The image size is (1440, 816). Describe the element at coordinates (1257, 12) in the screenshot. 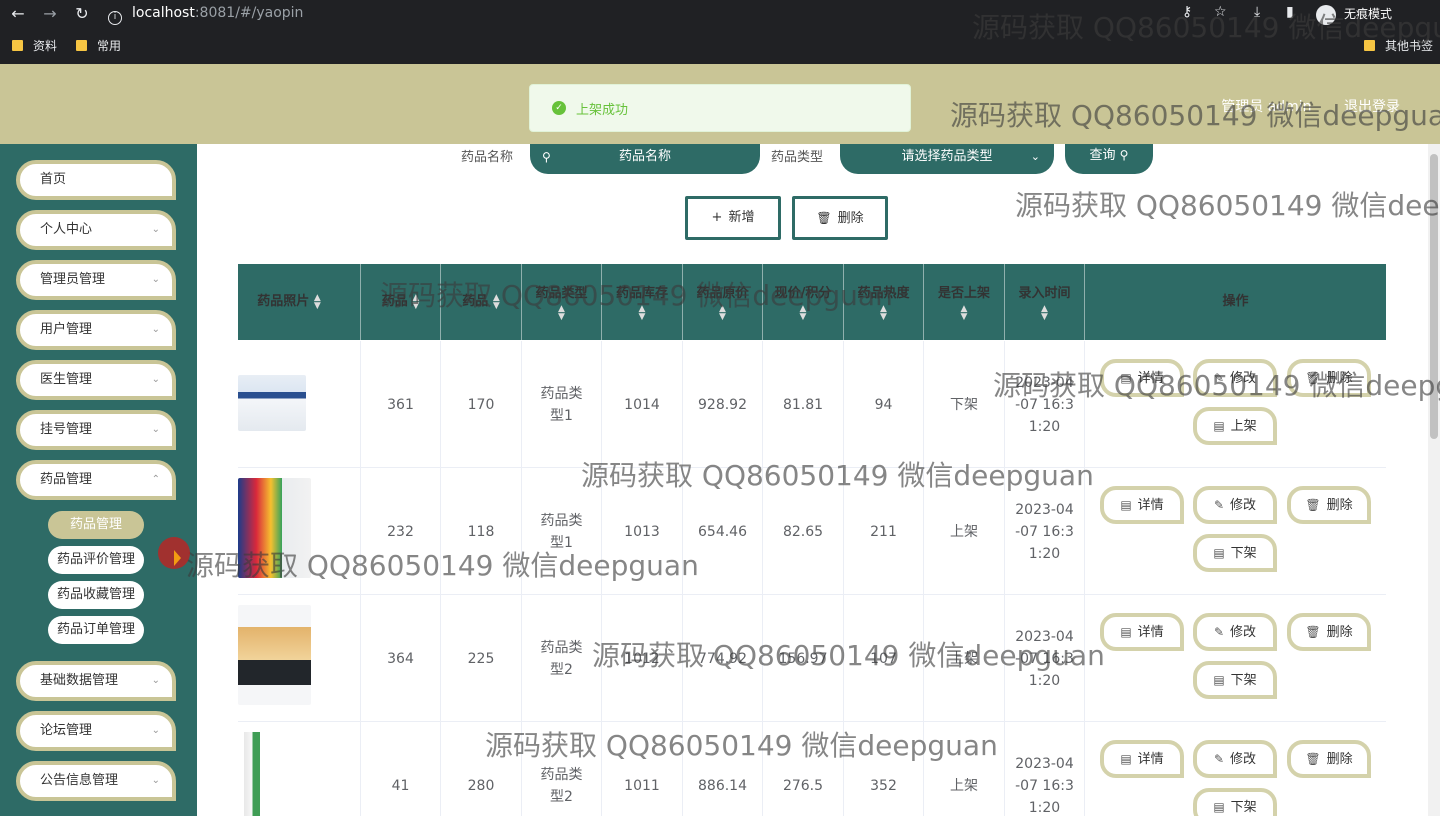

I see `download-icon: ⤓` at that location.